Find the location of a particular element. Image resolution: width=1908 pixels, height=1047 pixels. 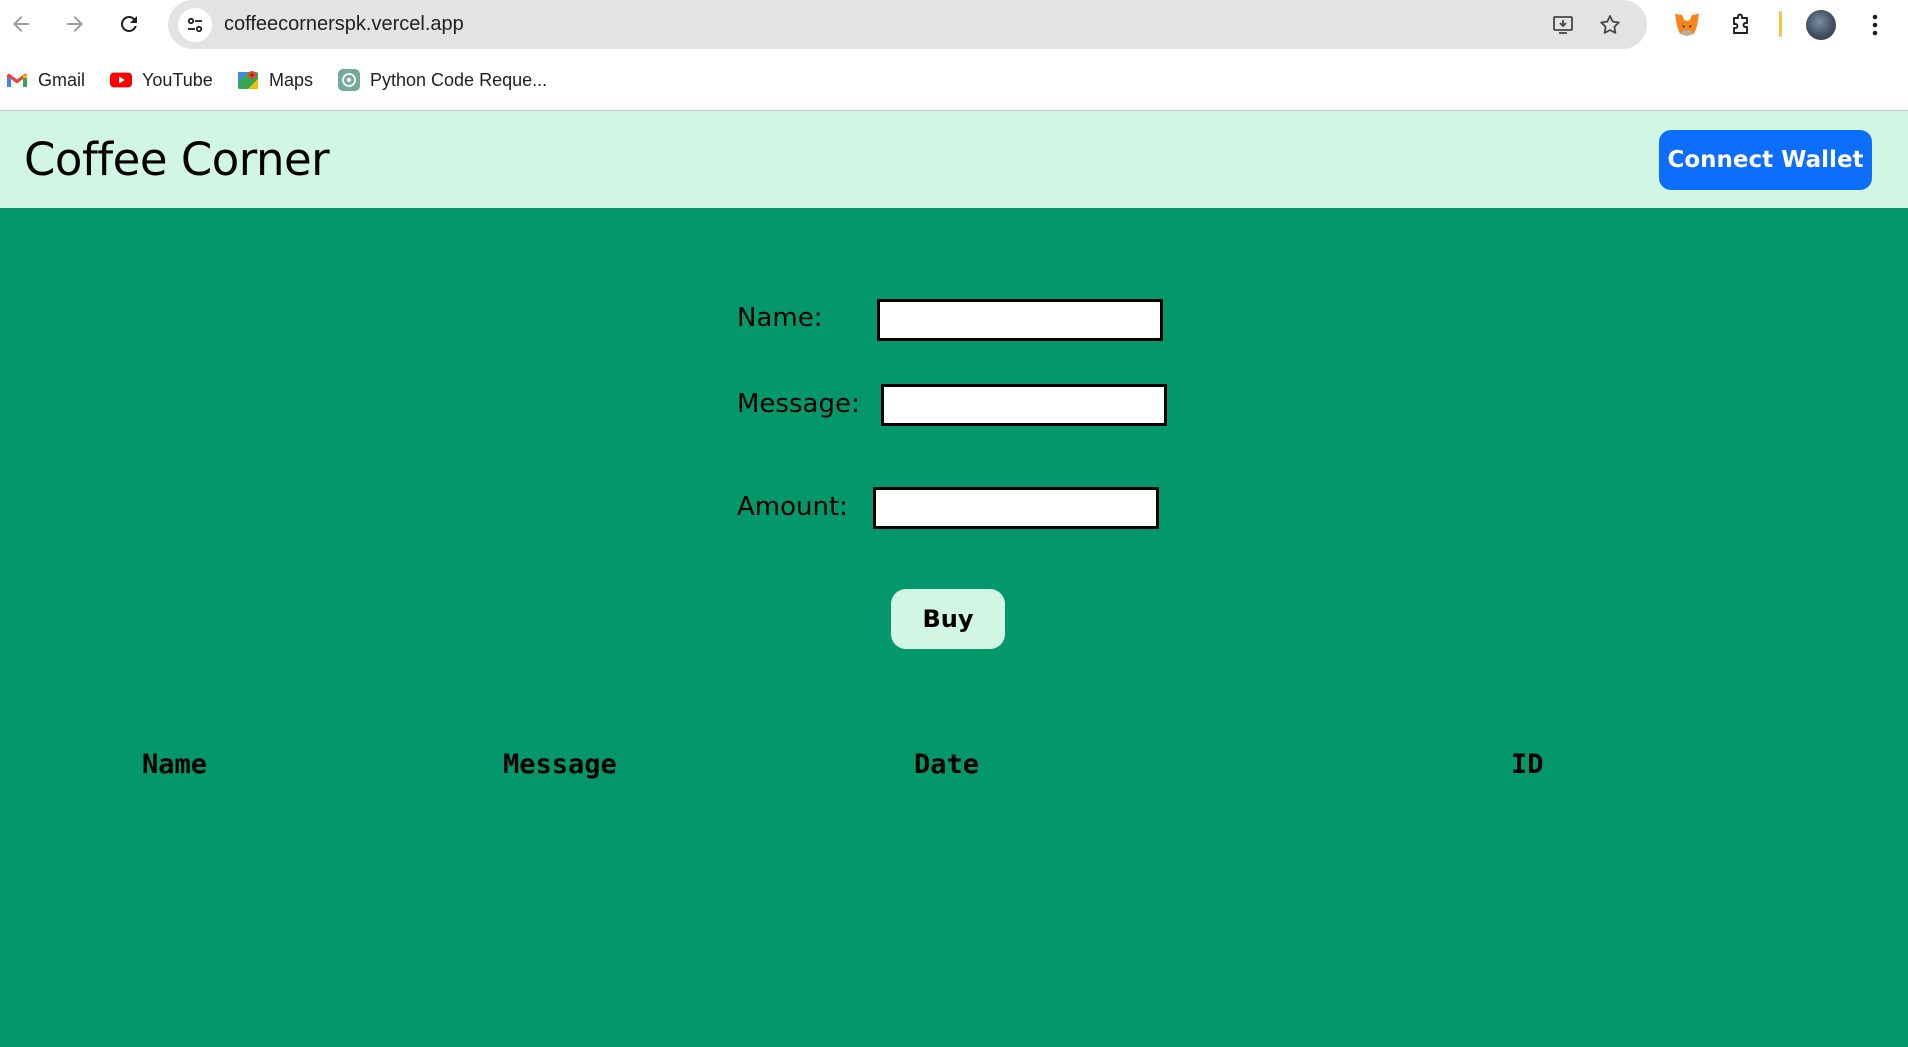

name-label: Name: is located at coordinates (780, 318).